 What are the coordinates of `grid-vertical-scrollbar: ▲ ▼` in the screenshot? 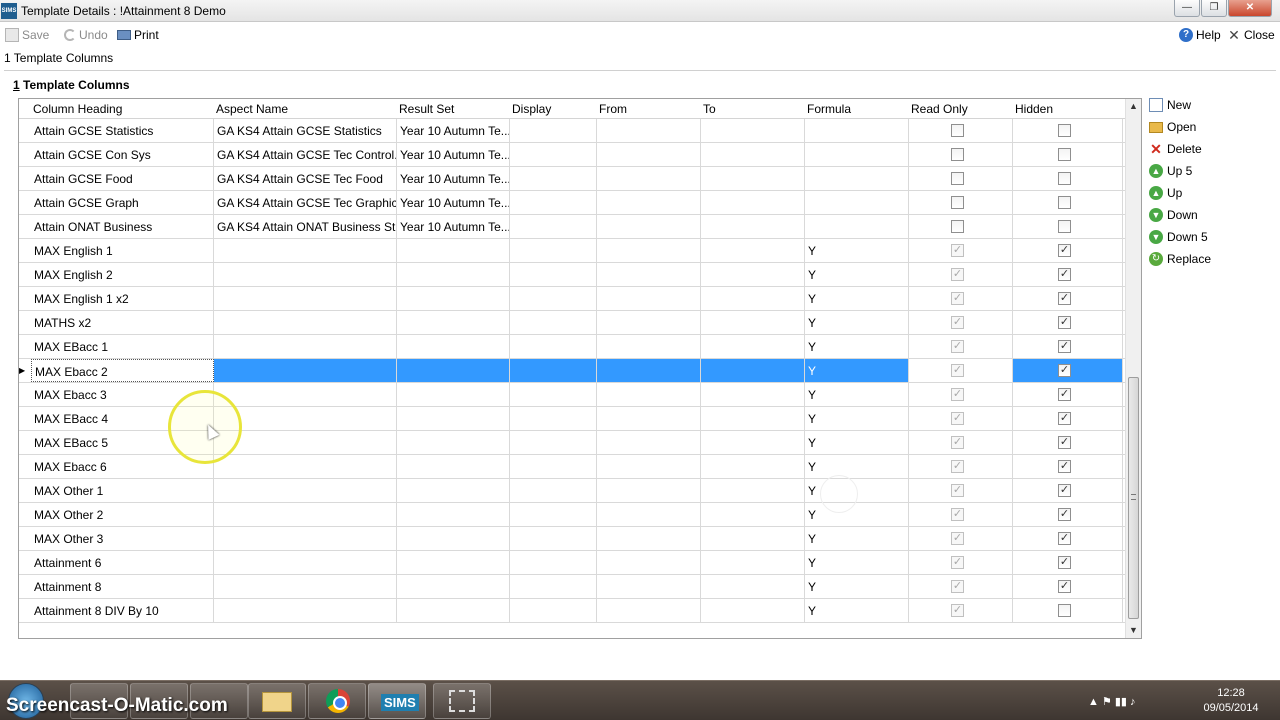 It's located at (1133, 368).